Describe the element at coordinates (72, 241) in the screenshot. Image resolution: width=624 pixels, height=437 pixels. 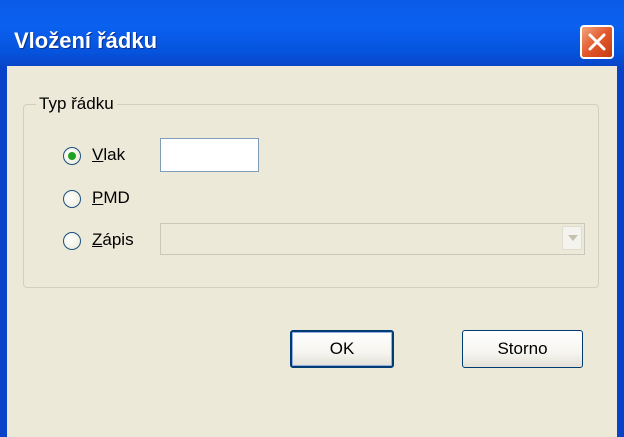
I see `radio-zapis` at that location.